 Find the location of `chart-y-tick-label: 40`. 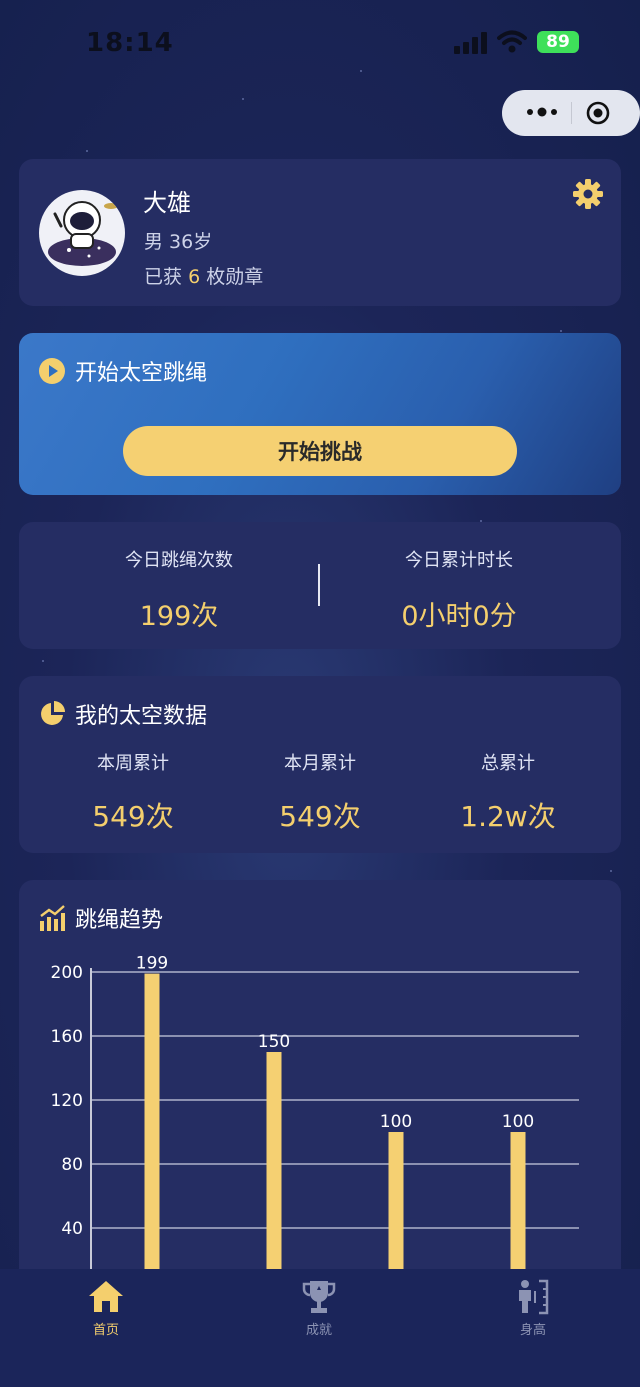

chart-y-tick-label: 40 is located at coordinates (72, 1229).